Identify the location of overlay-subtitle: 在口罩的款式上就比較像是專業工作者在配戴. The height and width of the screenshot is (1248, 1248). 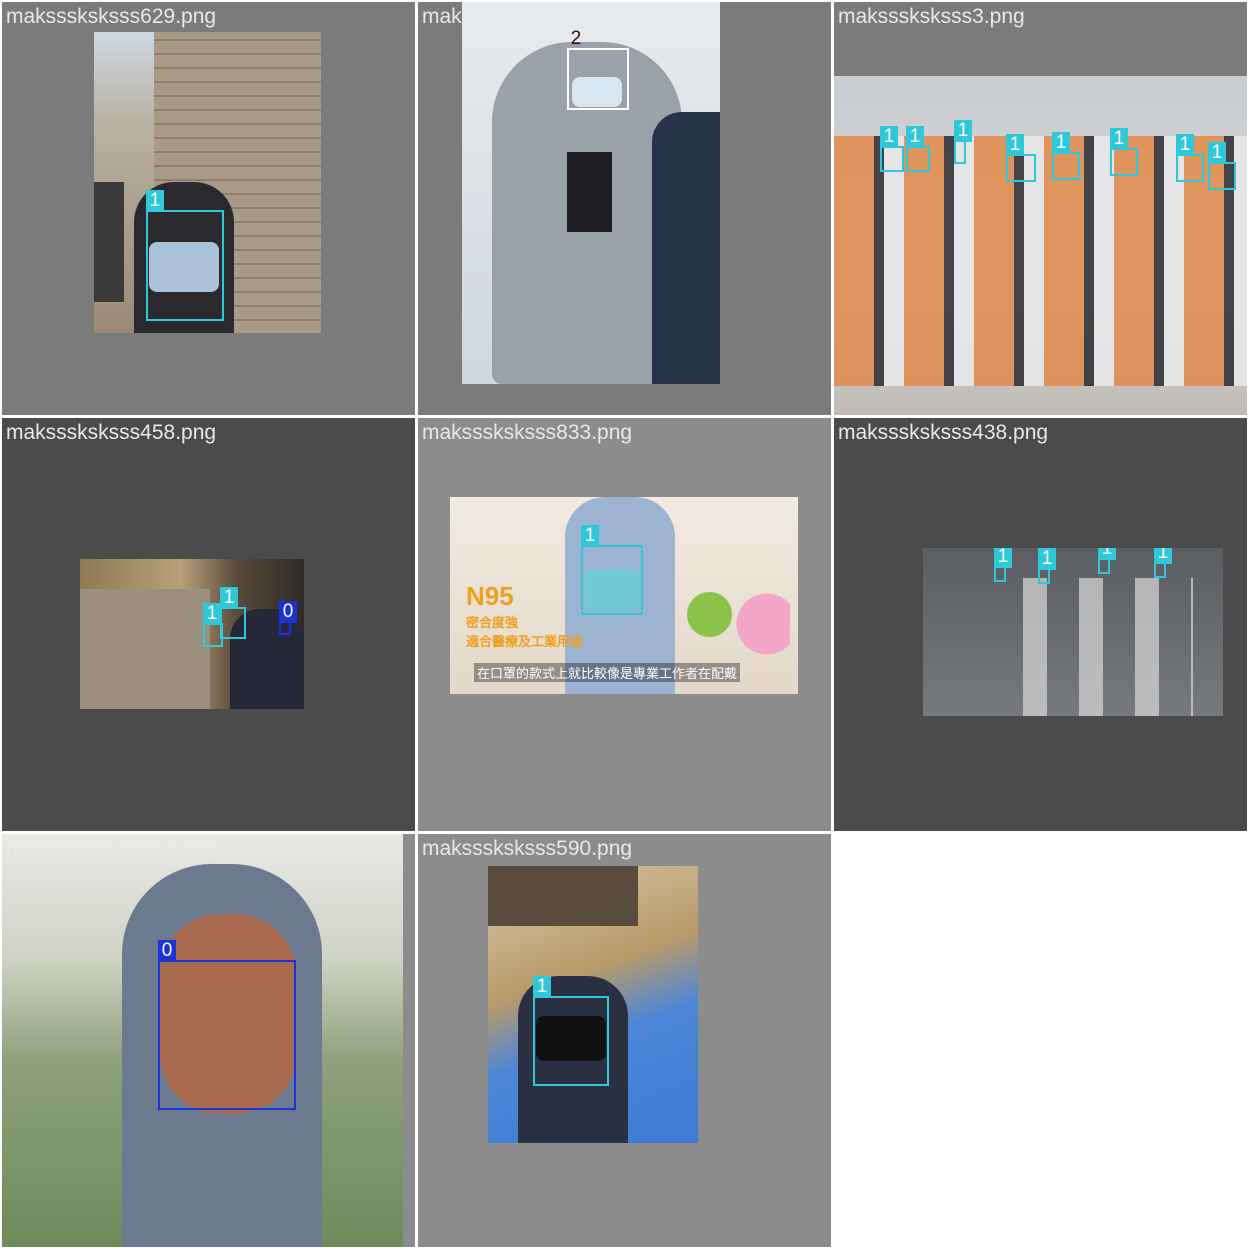
(607, 672).